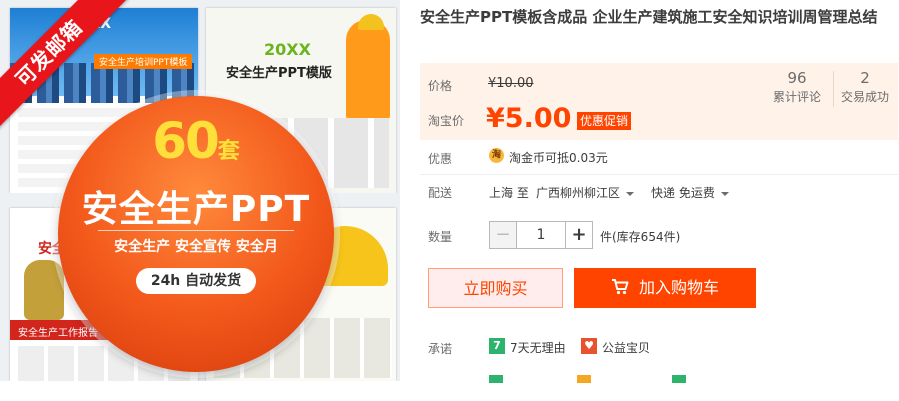  What do you see at coordinates (864, 97) in the screenshot?
I see `sales-count-label: 交易成功` at bounding box center [864, 97].